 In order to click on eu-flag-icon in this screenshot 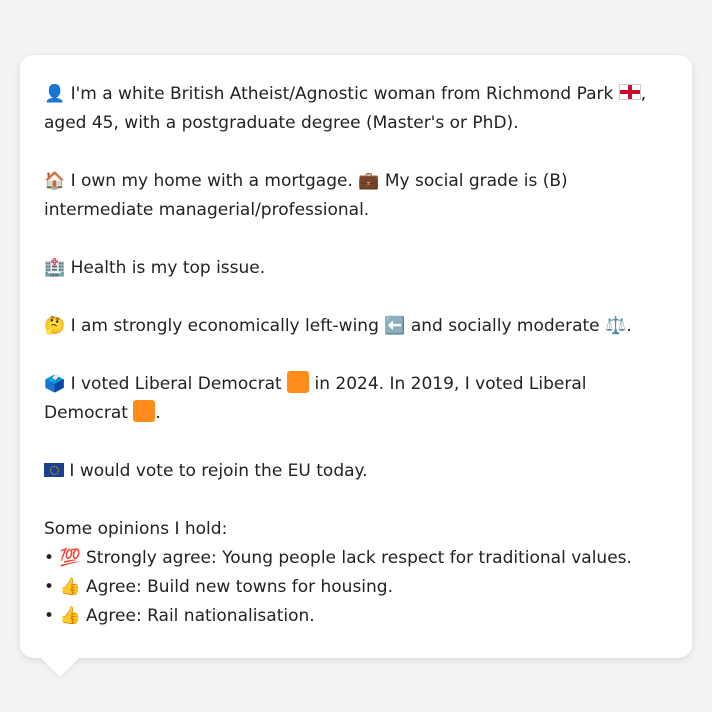, I will do `click(54, 470)`.